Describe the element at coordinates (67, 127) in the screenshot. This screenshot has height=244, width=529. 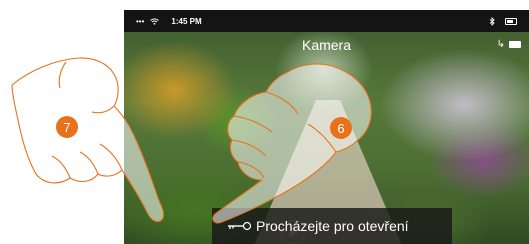
I see `callout-badge-left: 7` at that location.